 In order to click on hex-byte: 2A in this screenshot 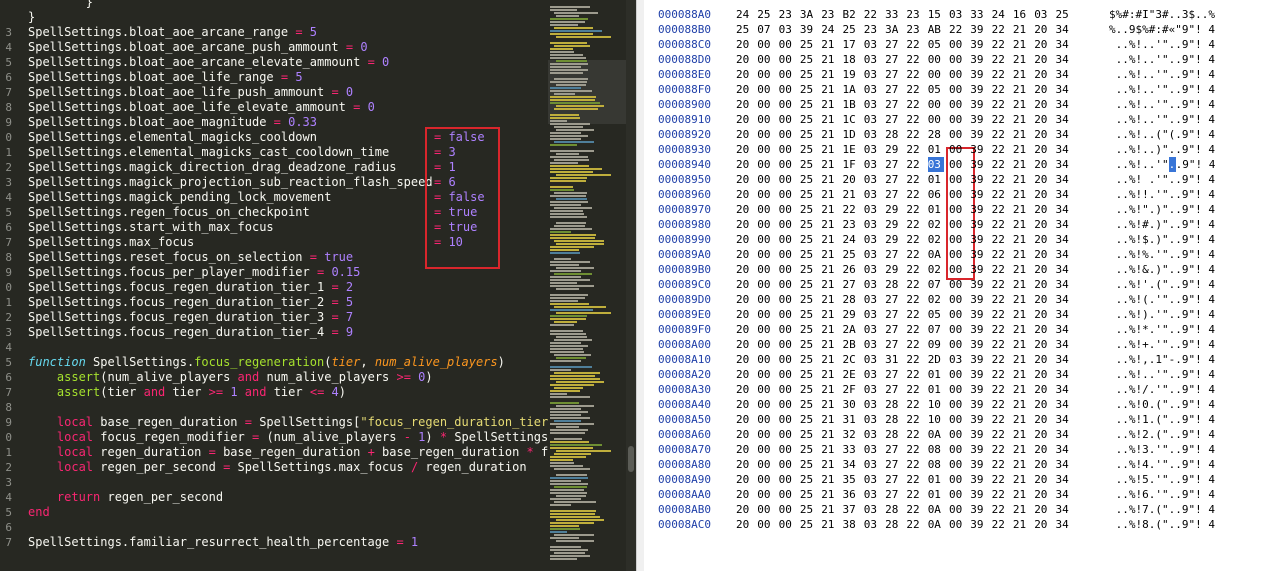, I will do `click(851, 329)`.